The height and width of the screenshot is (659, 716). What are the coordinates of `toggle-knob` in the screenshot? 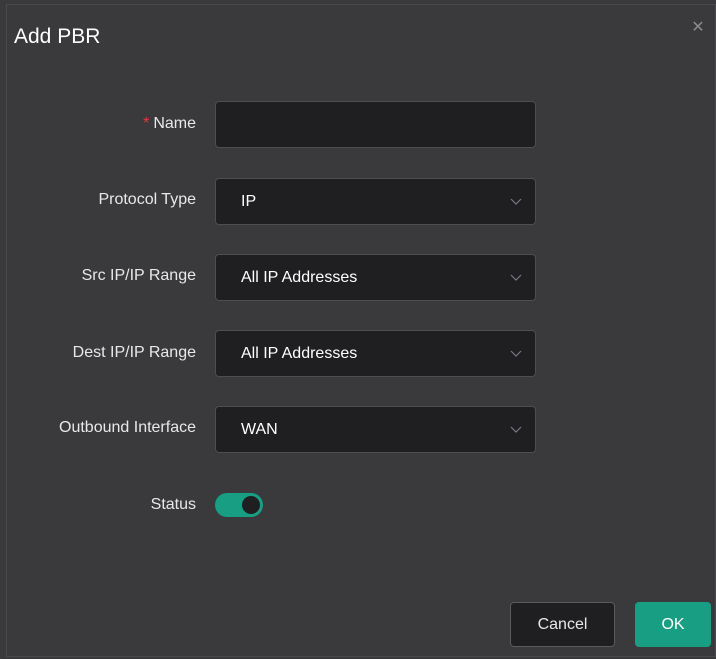 It's located at (251, 505).